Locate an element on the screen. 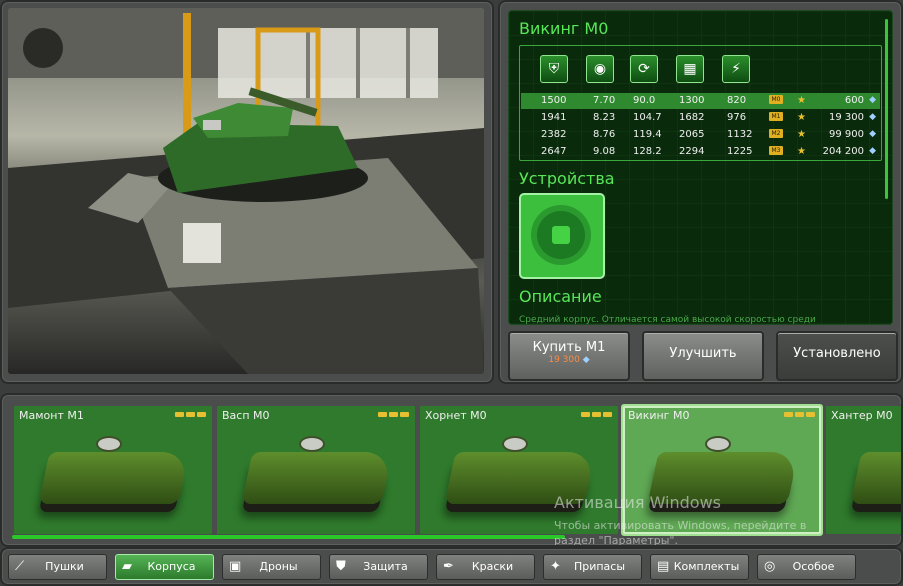 This screenshot has width=903, height=586. tab-drone: ▣ Дроны is located at coordinates (271, 567).